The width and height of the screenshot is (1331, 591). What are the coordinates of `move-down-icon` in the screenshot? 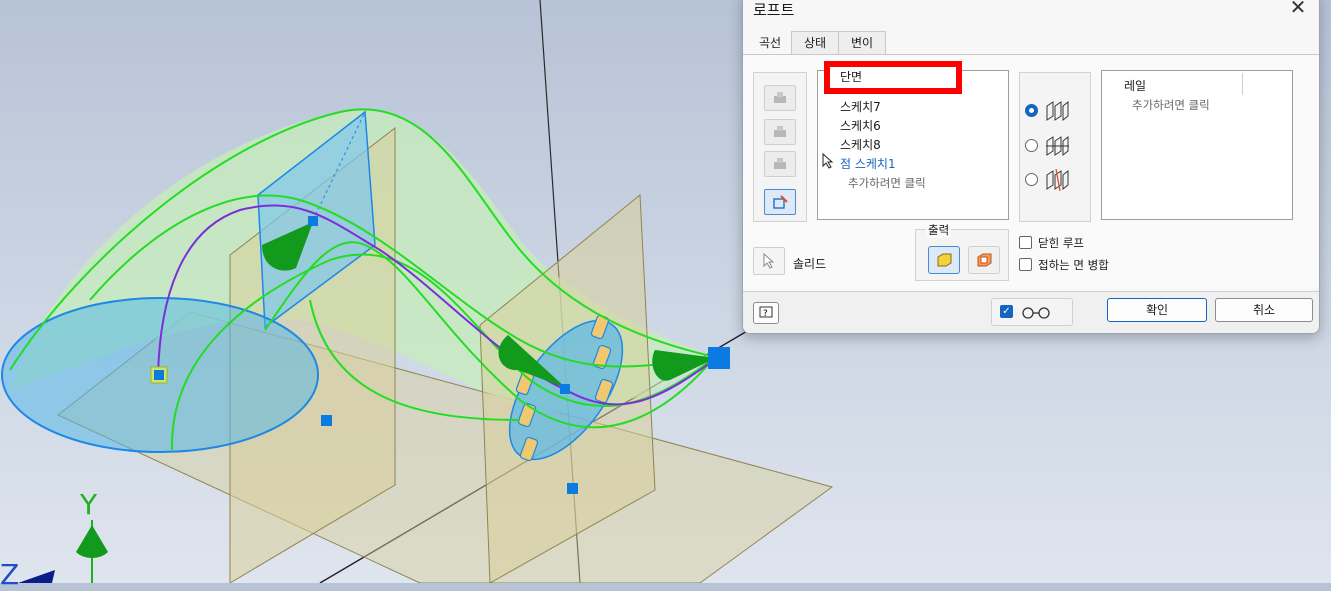 It's located at (780, 131).